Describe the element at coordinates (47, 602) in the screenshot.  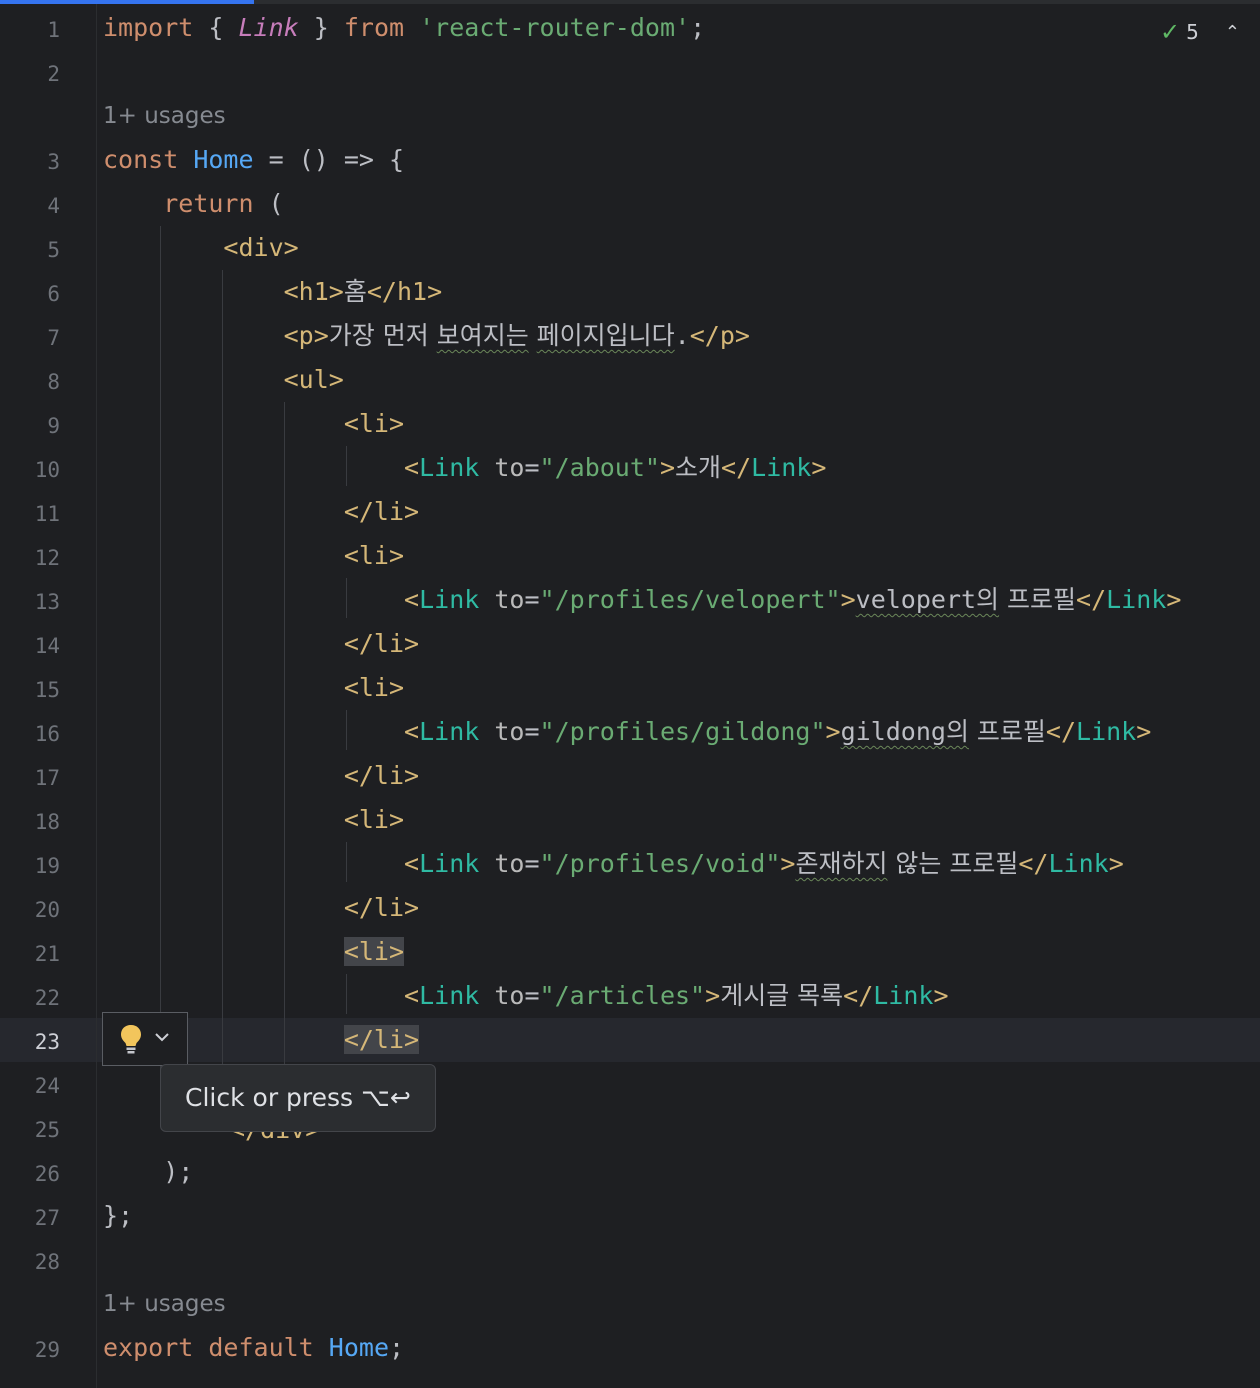
I see `line-number: 13` at that location.